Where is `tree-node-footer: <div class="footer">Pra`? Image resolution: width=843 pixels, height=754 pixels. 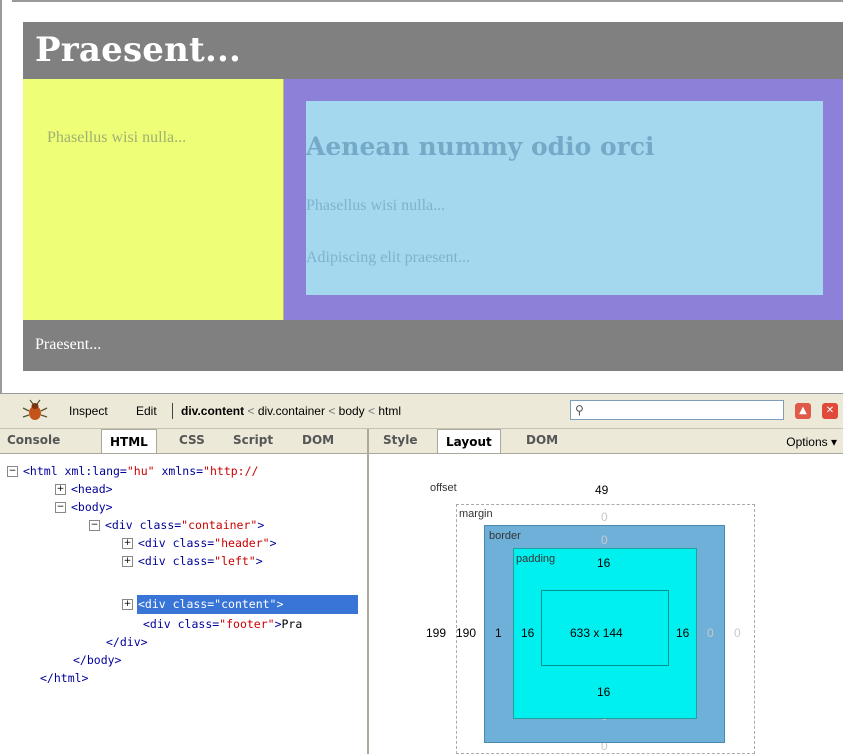
tree-node-footer: <div class="footer">Pra is located at coordinates (222, 624).